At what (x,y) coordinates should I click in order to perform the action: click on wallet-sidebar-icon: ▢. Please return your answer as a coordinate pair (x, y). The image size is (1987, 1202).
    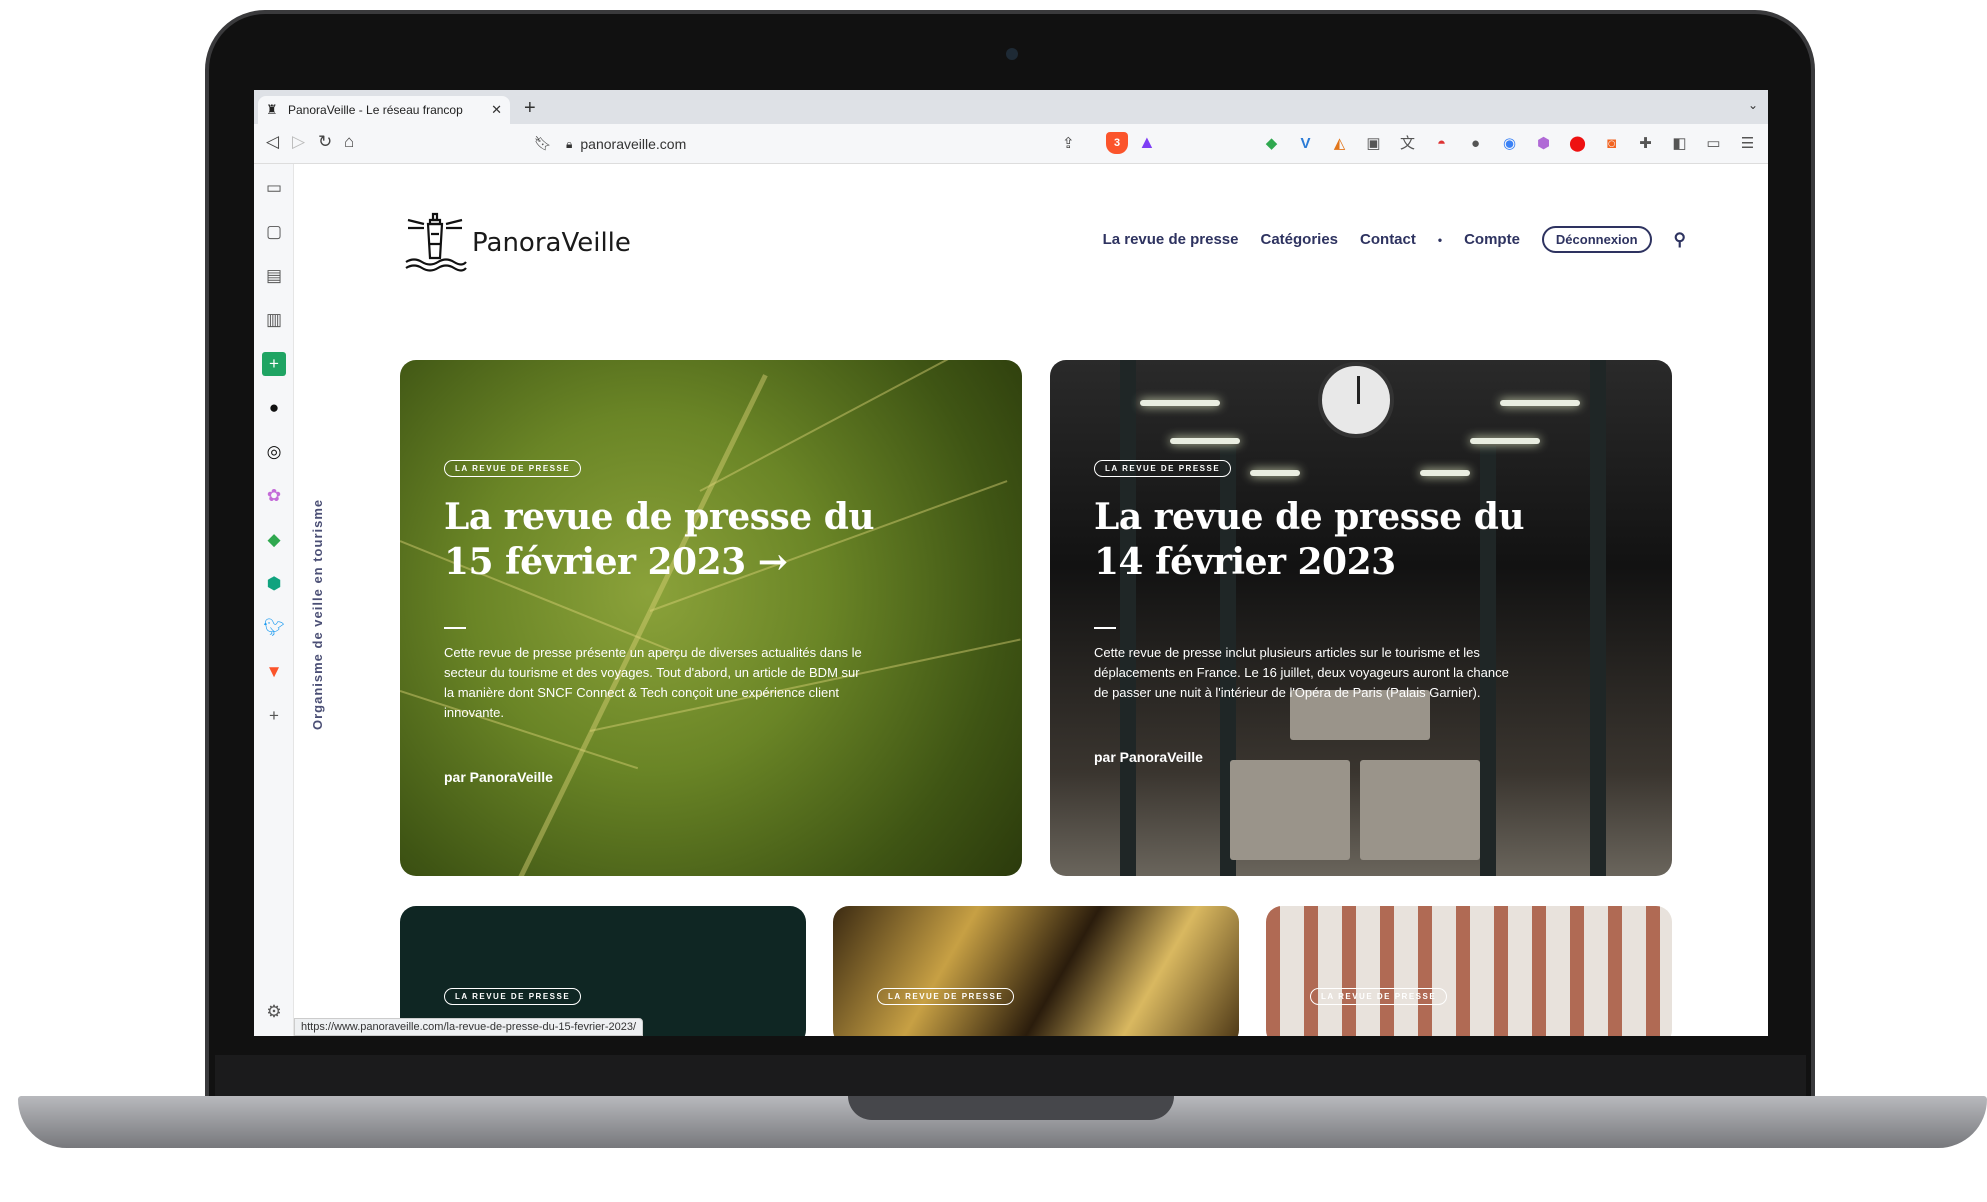
    Looking at the image, I should click on (274, 232).